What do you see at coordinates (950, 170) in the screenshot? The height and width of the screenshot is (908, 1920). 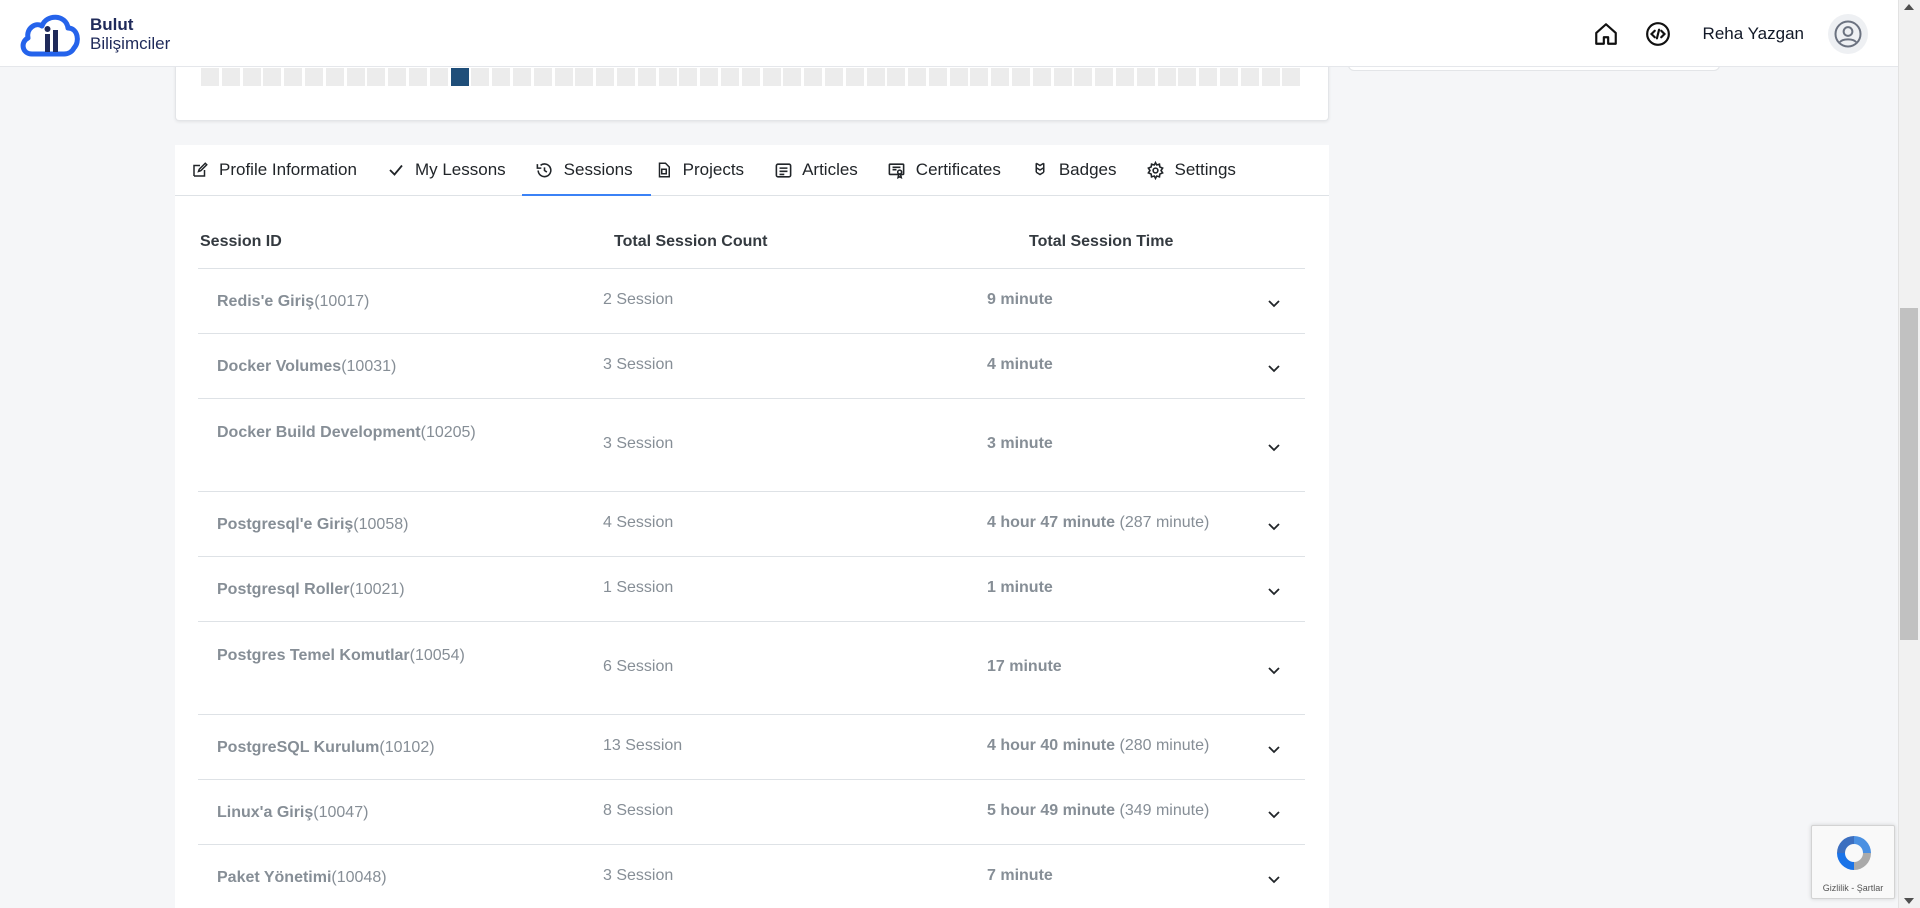 I see `tab-certificates: Certificates` at bounding box center [950, 170].